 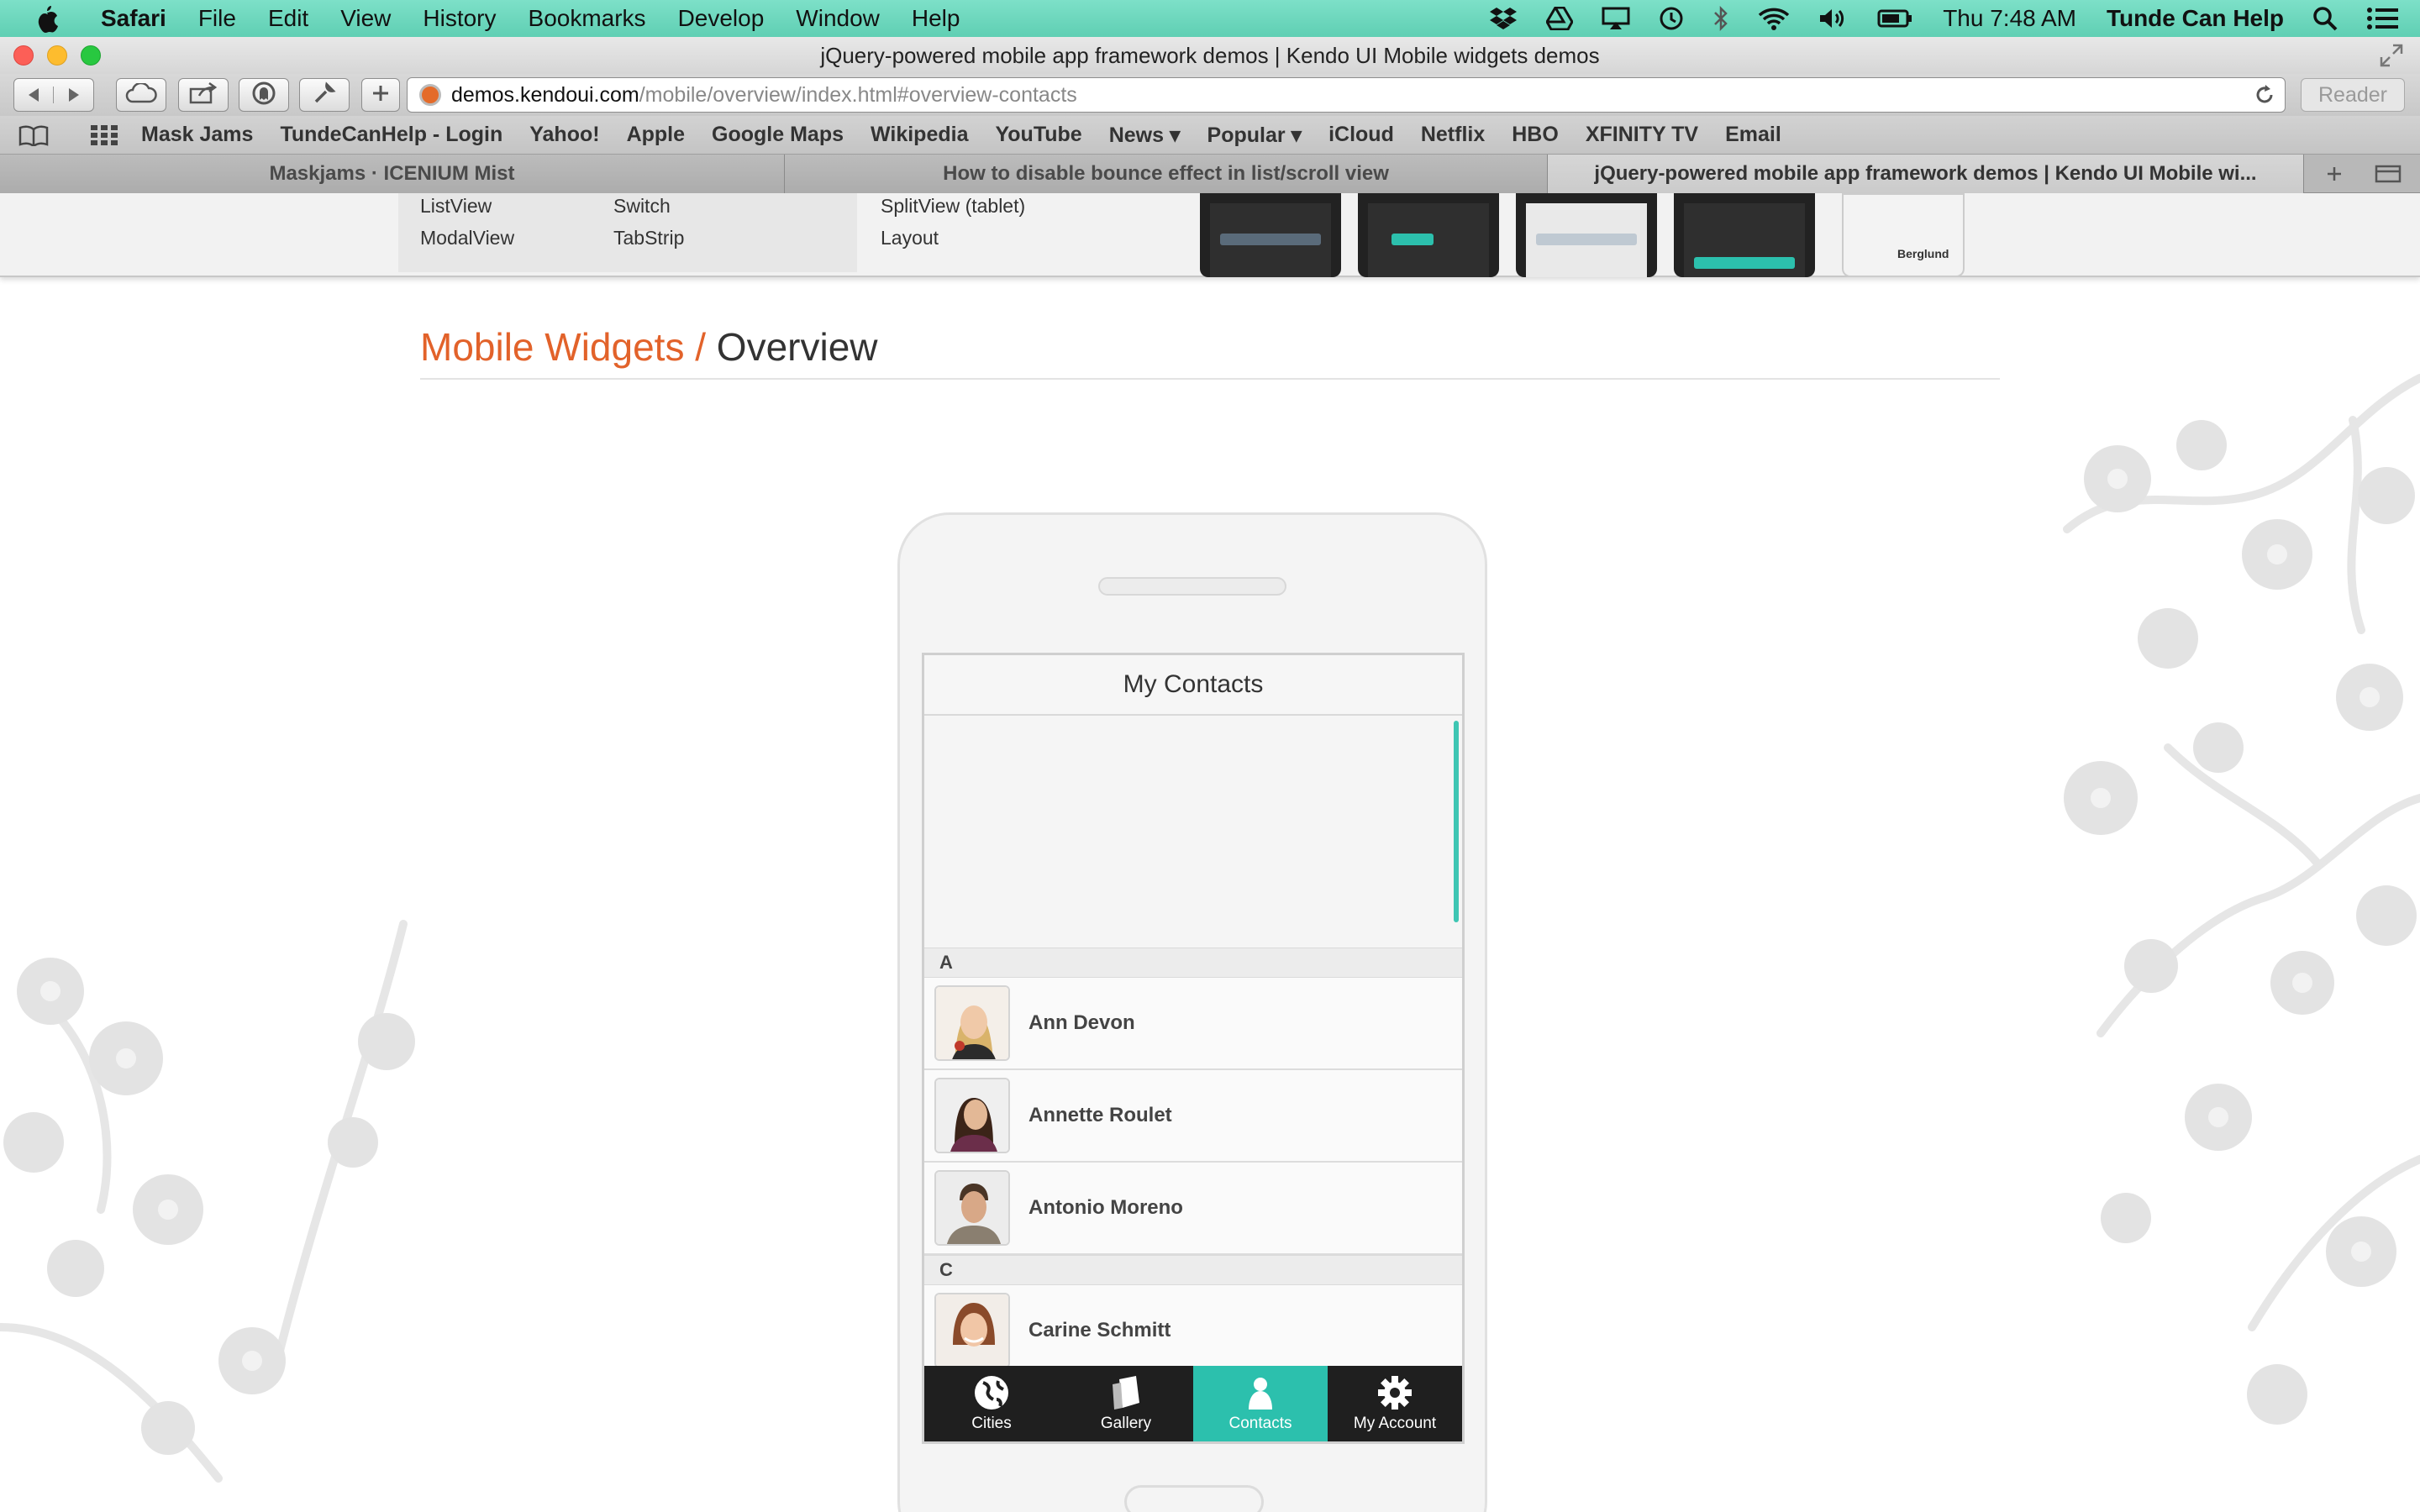 What do you see at coordinates (392, 174) in the screenshot?
I see `tab-maskjams: Maskjams · ICENIUM Mist` at bounding box center [392, 174].